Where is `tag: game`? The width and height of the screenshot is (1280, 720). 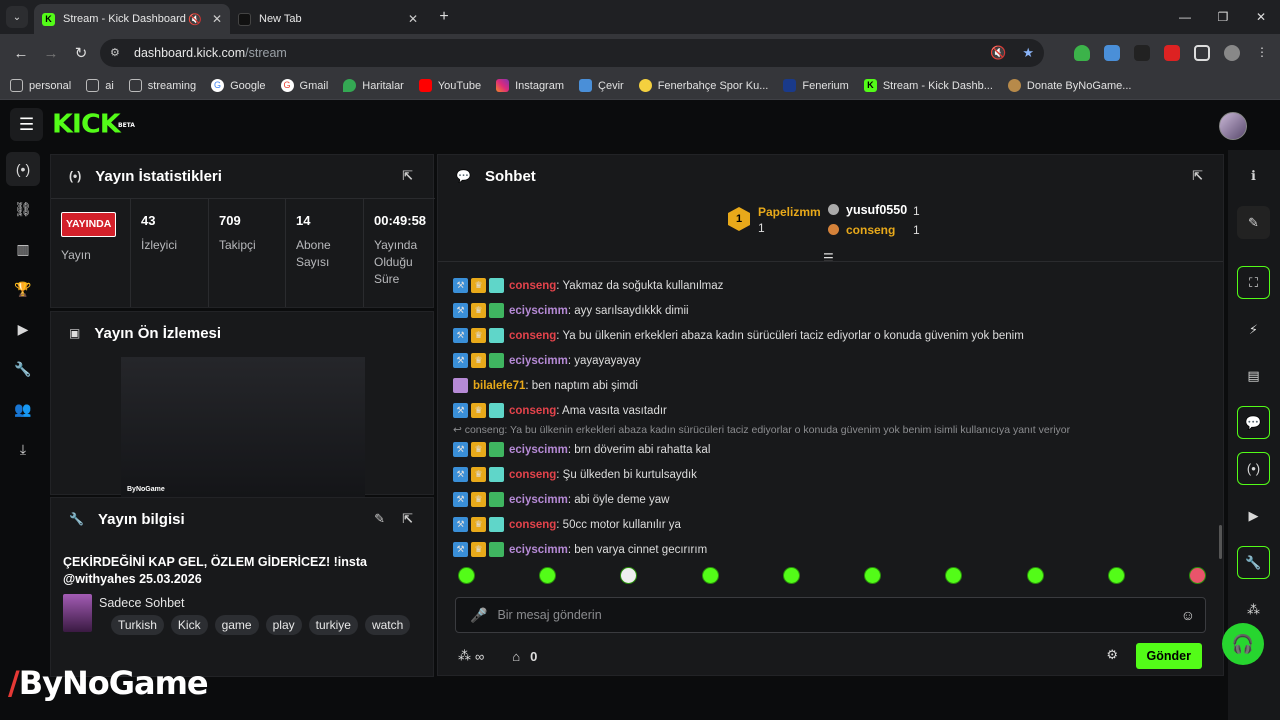
tag: game is located at coordinates (236, 625).